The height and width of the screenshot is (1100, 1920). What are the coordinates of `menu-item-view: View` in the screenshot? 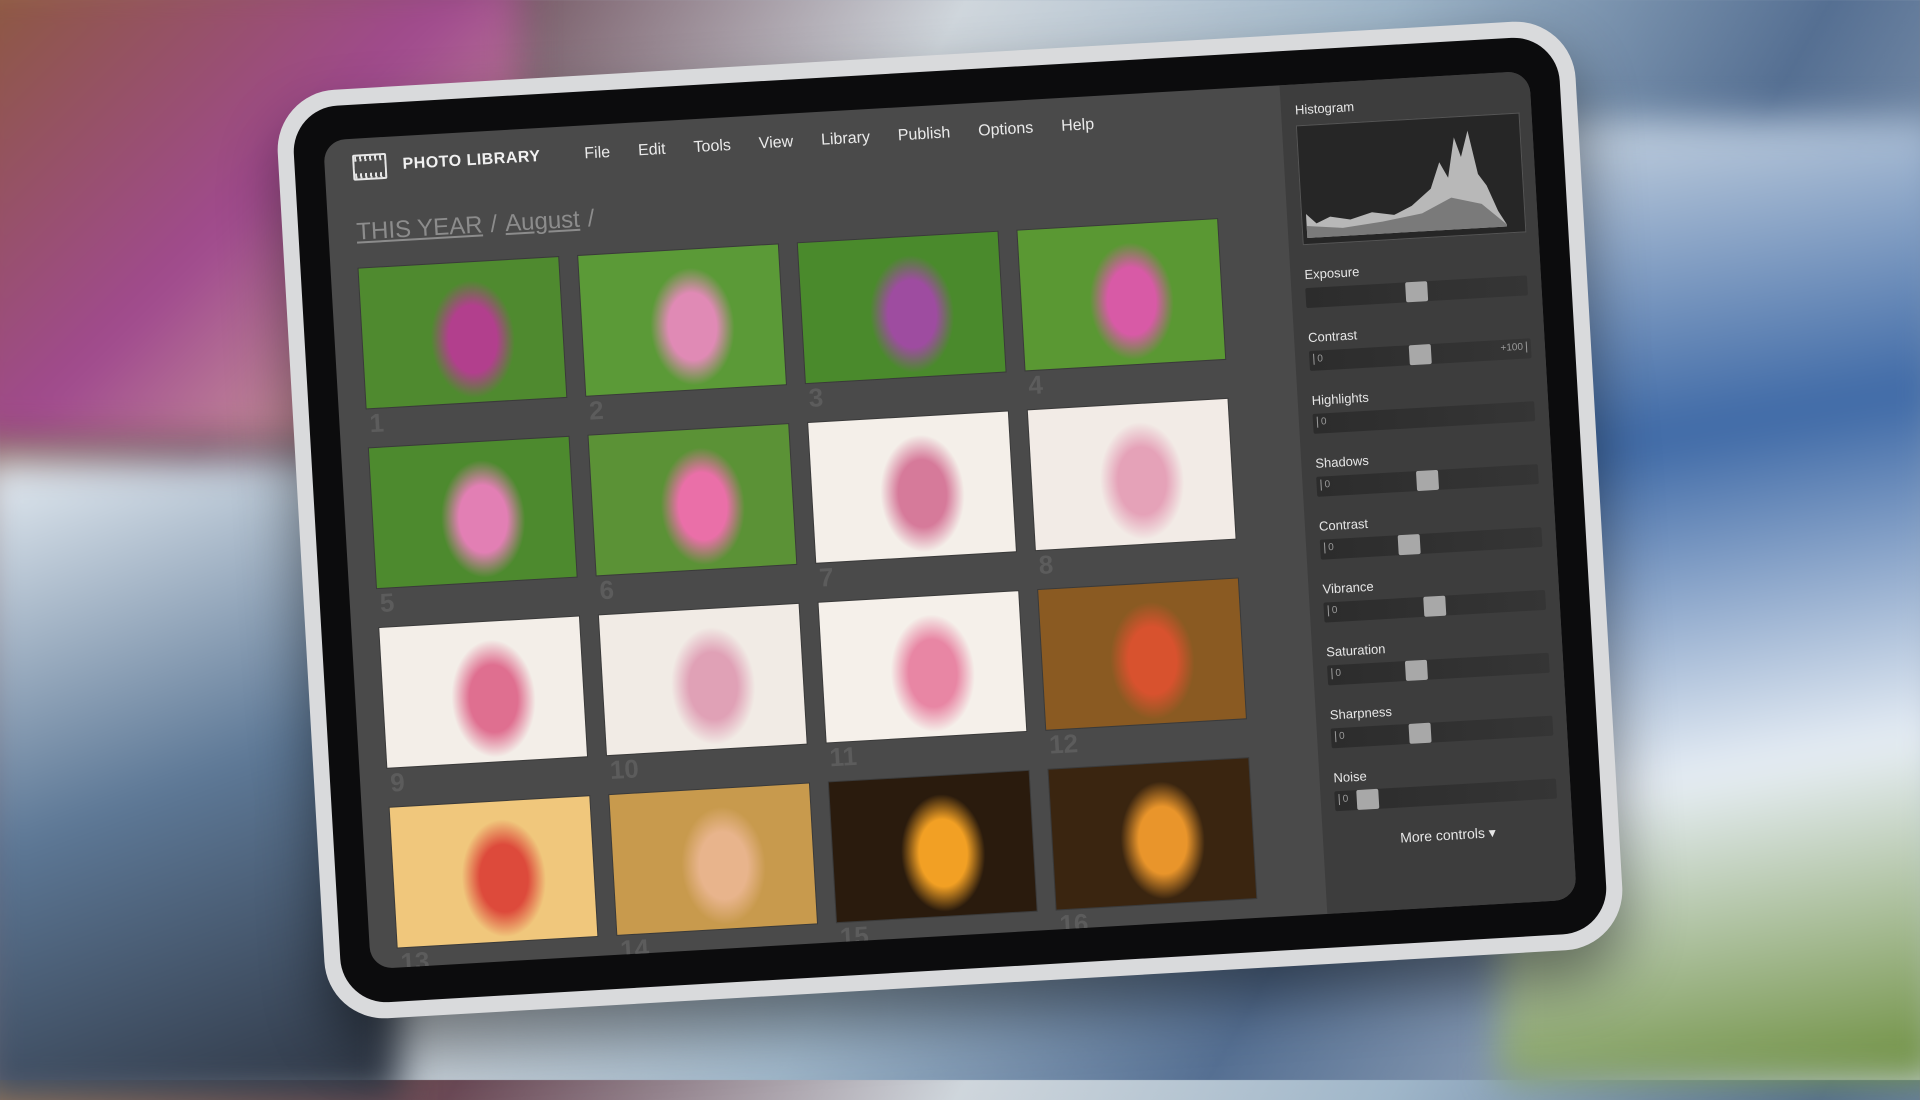 It's located at (775, 143).